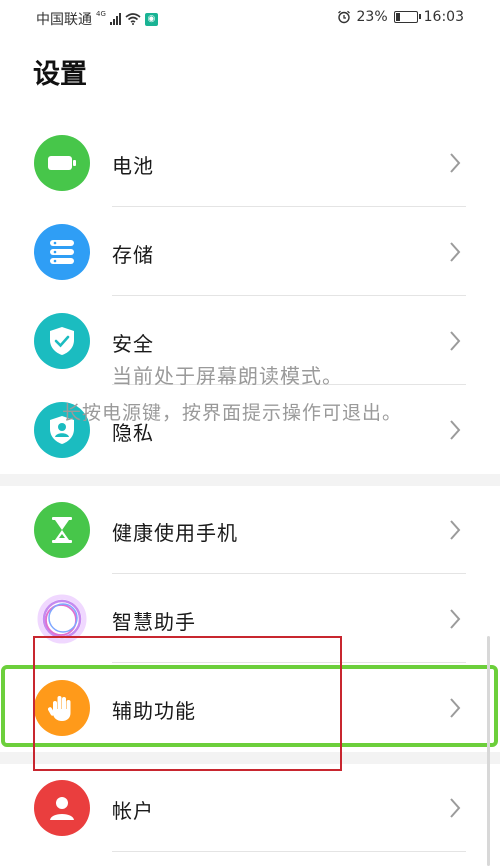  Describe the element at coordinates (443, 17) in the screenshot. I see `clock-time: 16:03` at that location.